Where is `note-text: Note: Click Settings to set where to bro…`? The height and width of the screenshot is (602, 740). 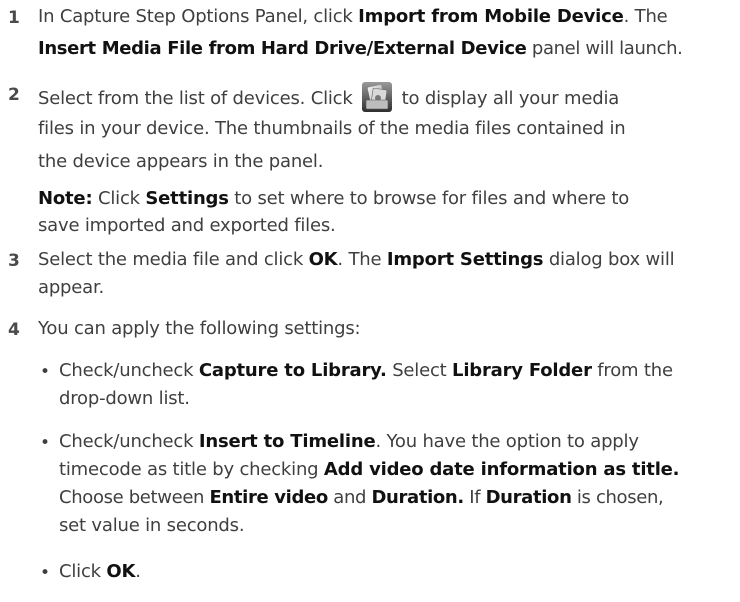 note-text: Note: Click Settings to set where to bro… is located at coordinates (334, 198).